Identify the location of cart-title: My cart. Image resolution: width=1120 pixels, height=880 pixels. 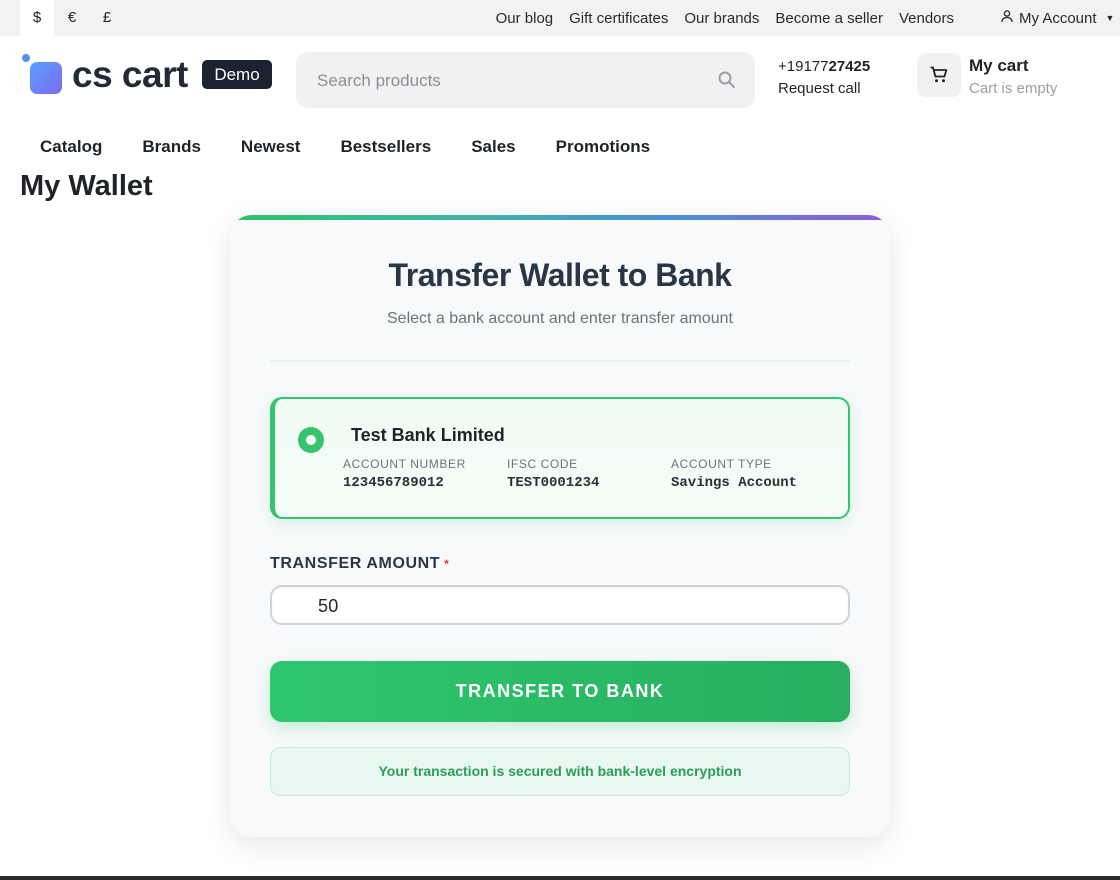
(999, 66).